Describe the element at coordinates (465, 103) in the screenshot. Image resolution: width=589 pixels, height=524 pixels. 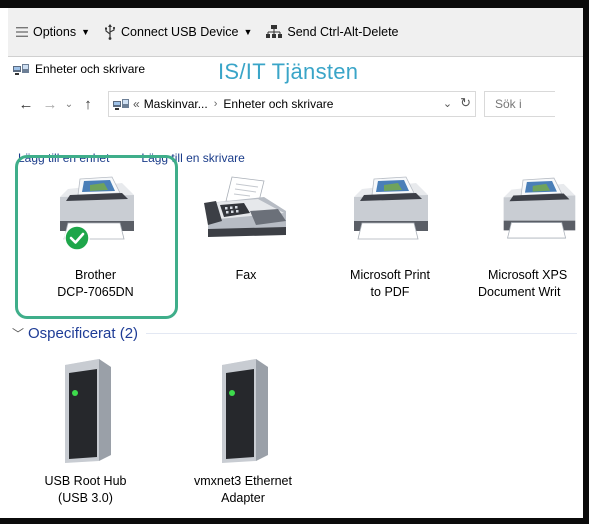
I see `refresh-icon: ↻` at that location.